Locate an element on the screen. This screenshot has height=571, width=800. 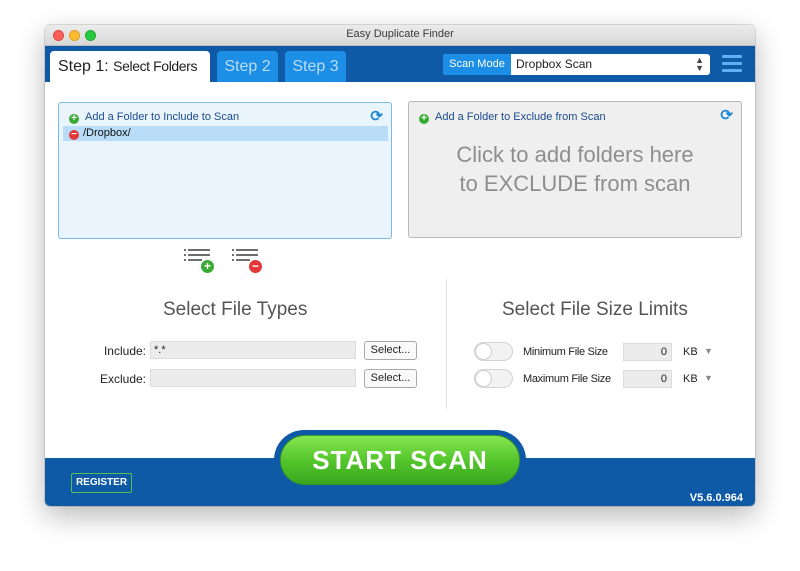
tab-step-3: Step 3 is located at coordinates (315, 66).